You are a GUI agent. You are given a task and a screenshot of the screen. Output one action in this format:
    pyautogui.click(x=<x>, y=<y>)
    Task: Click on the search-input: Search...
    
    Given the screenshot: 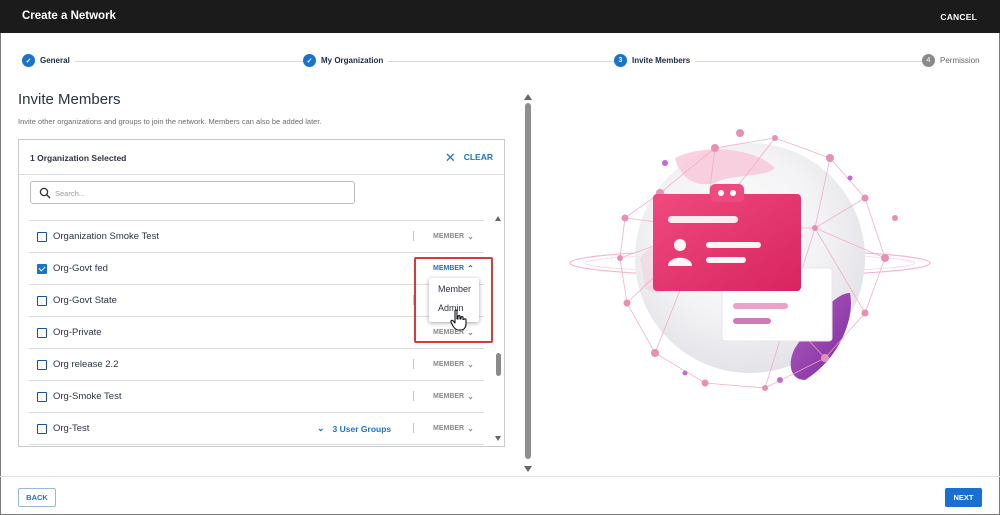 What is the action you would take?
    pyautogui.click(x=192, y=192)
    